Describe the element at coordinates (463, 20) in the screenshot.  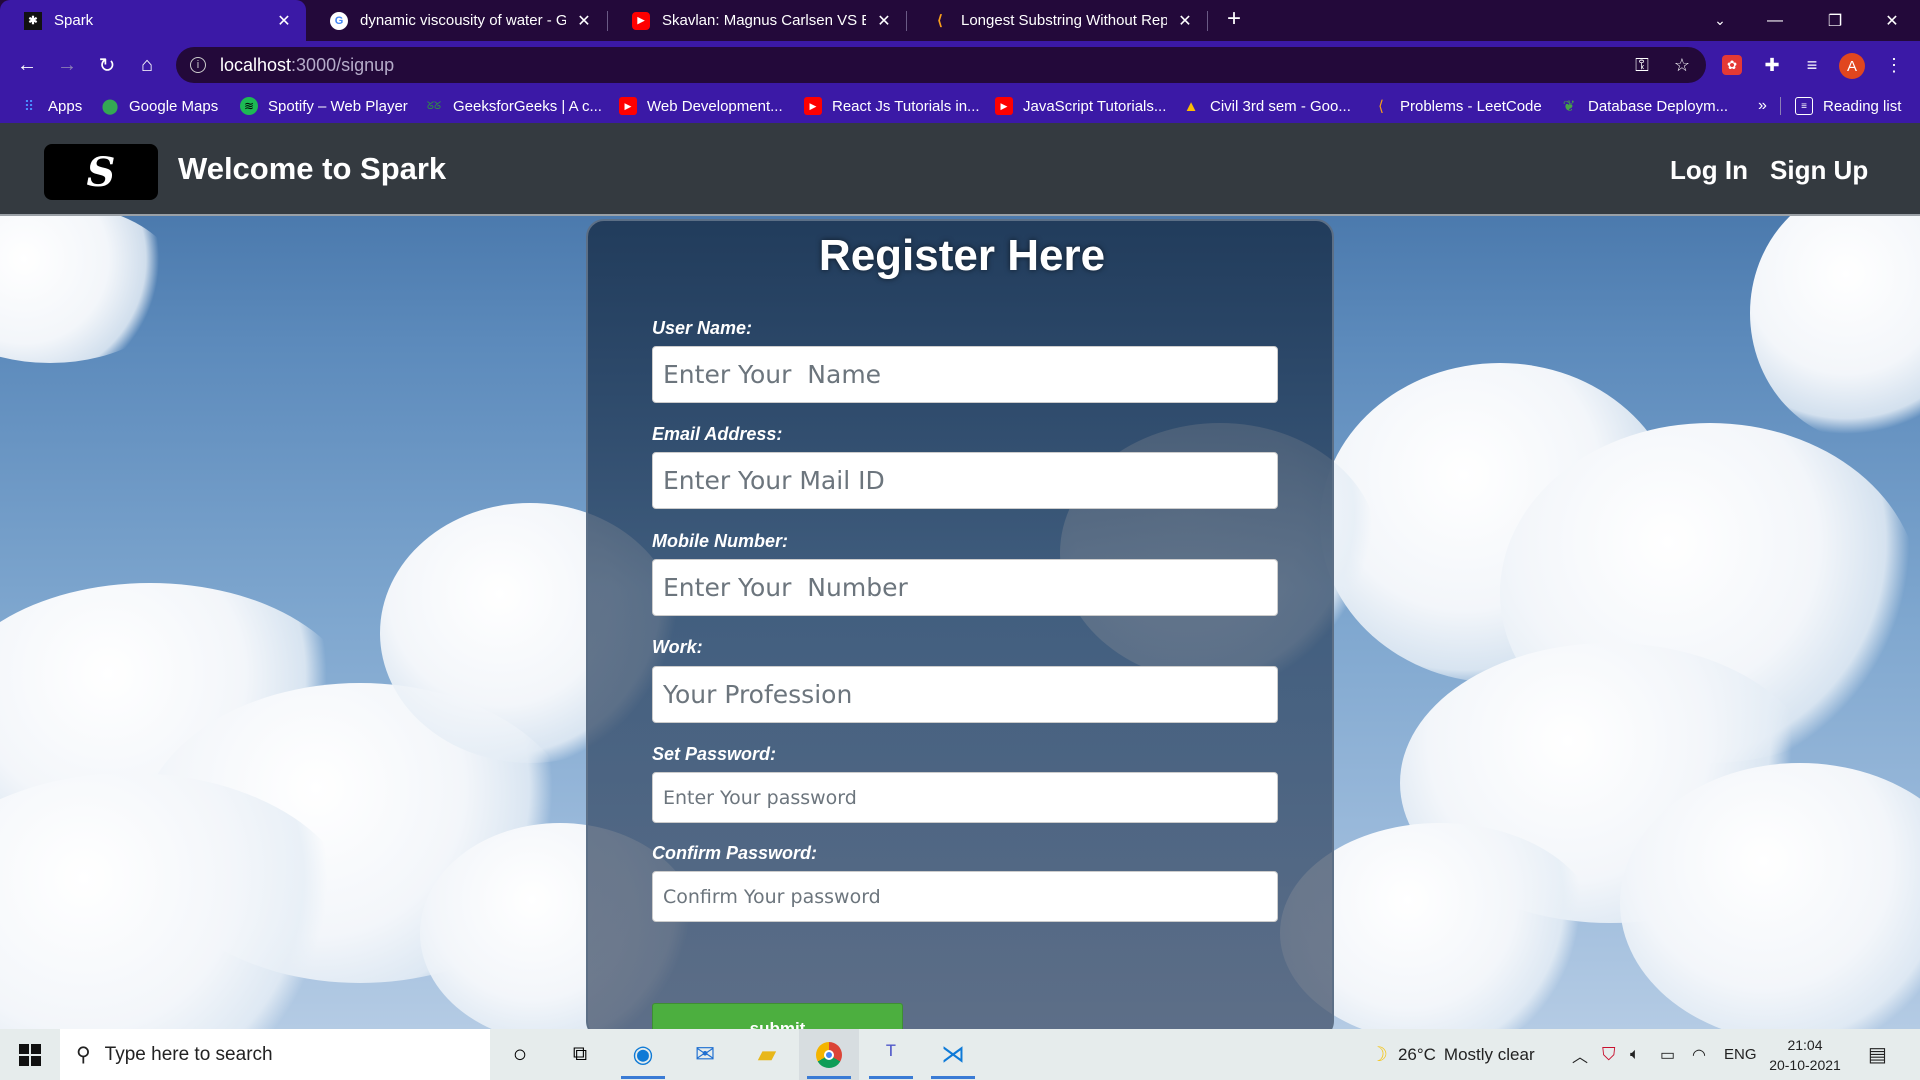
I see `tab-title: dynamic viscousity of water - Go` at that location.